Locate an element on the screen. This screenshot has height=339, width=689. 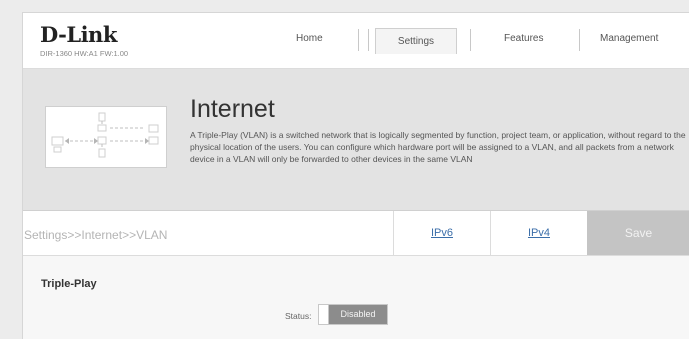
status-toggle: Disabled is located at coordinates (353, 314).